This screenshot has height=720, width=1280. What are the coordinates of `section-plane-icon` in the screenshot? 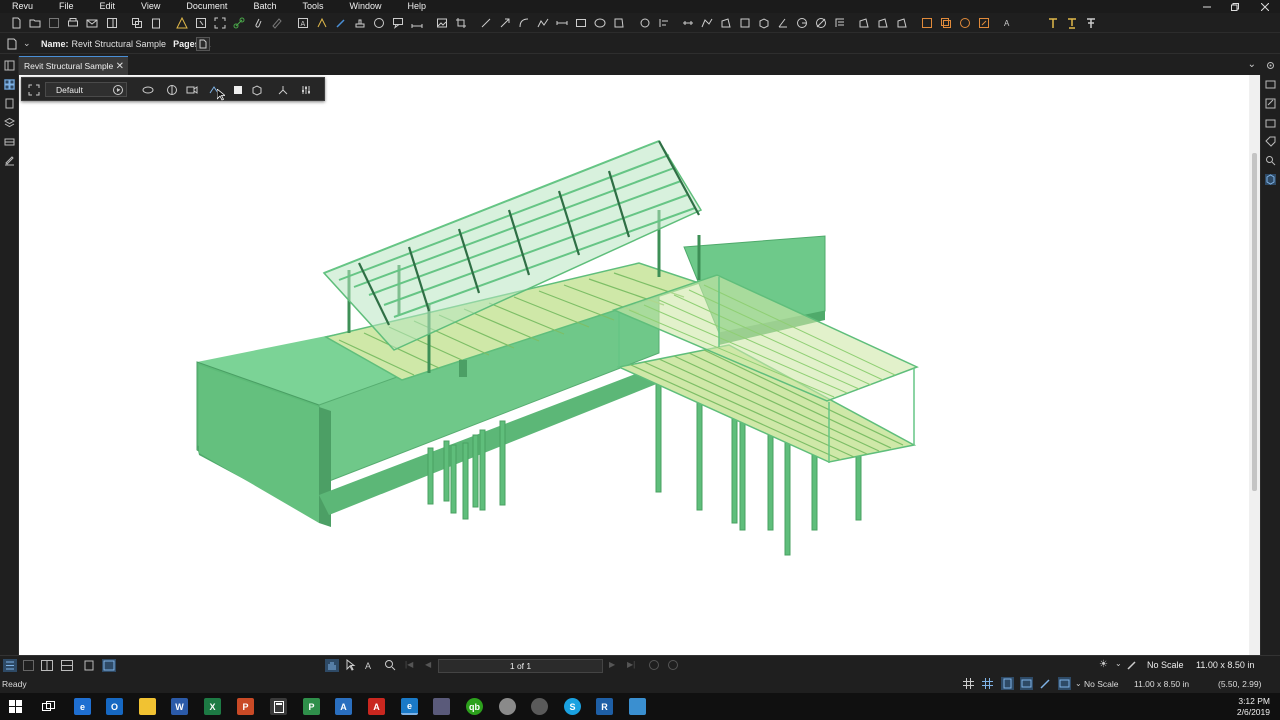 It's located at (172, 90).